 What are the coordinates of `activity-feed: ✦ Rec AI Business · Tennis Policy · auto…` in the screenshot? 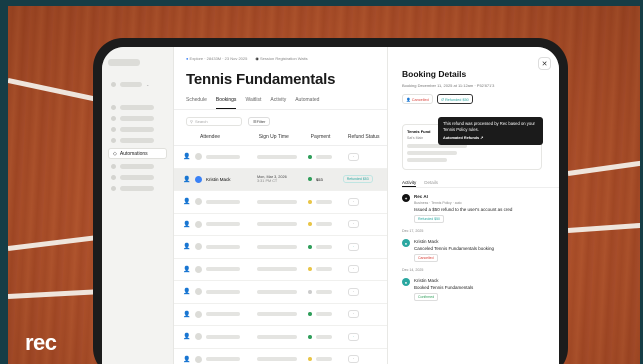 It's located at (480, 247).